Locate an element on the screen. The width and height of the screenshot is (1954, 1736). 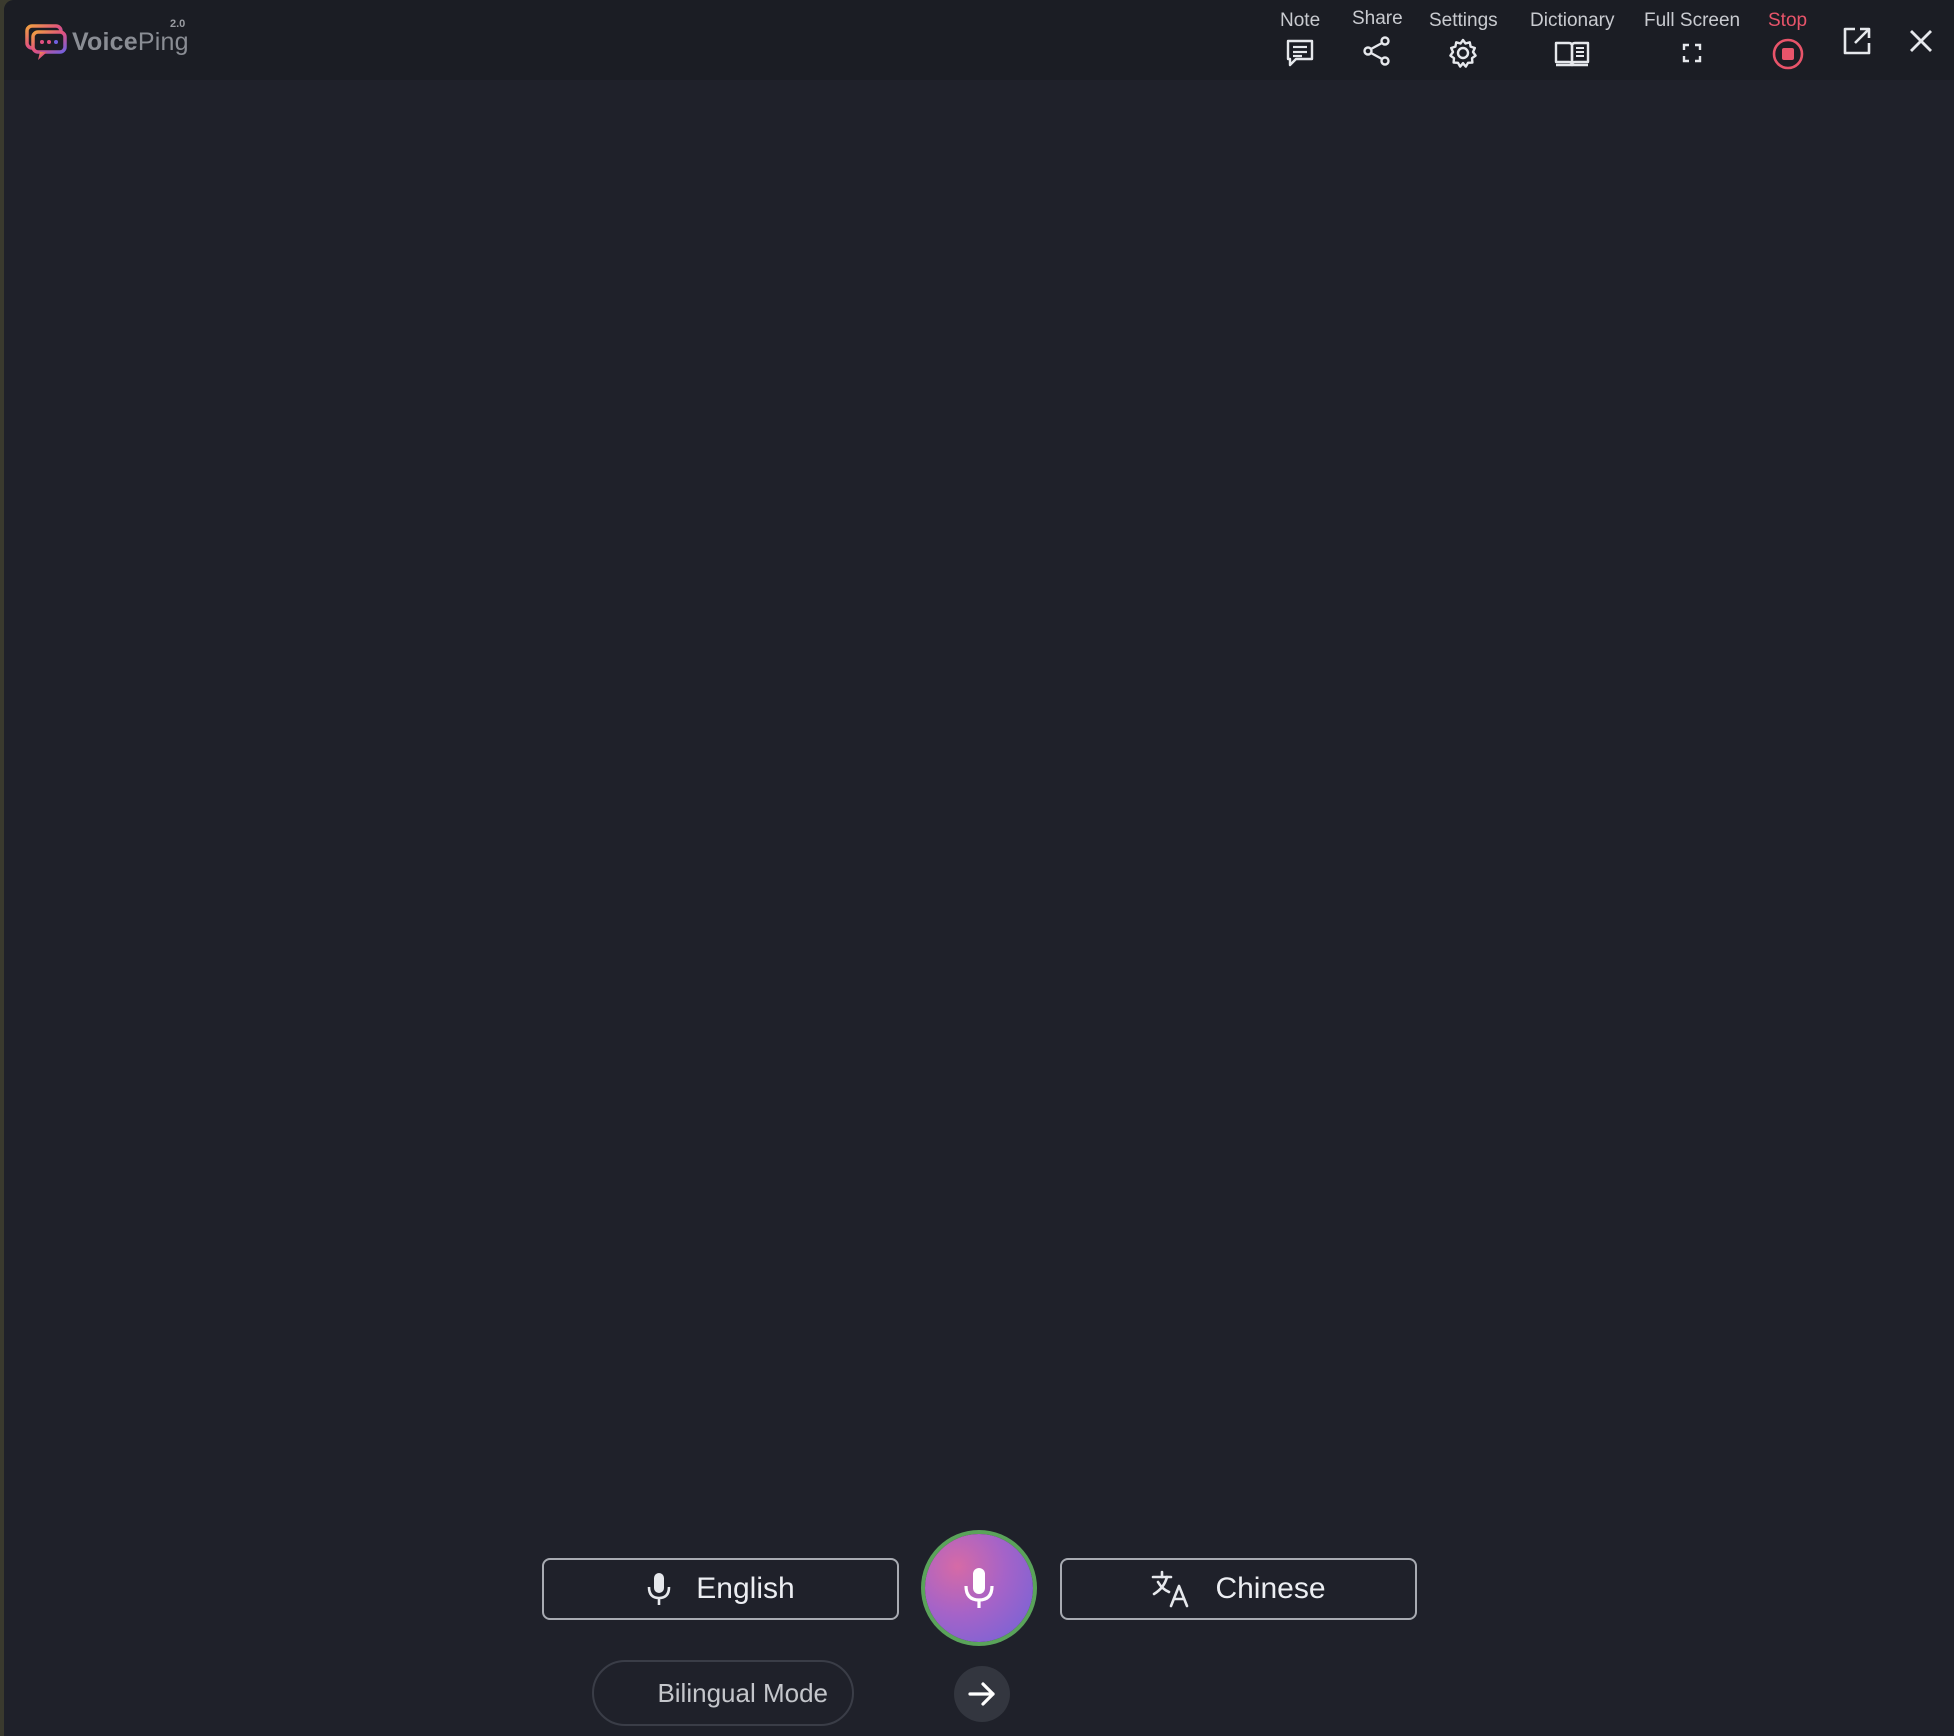
share-button: Share is located at coordinates (1377, 37).